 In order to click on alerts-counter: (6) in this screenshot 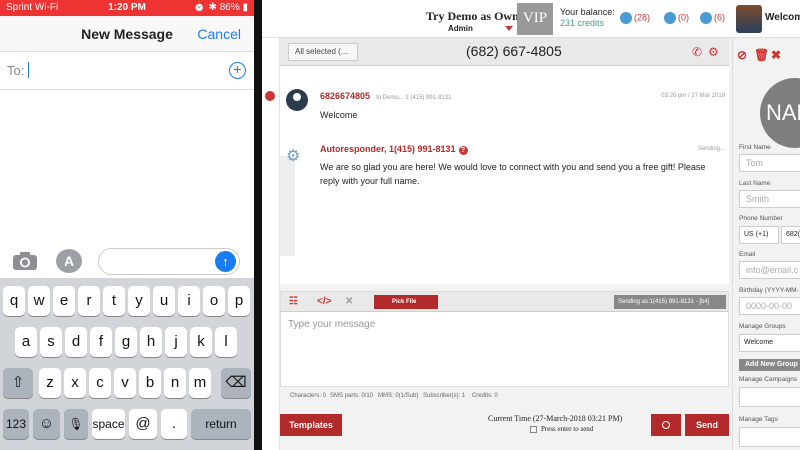, I will do `click(712, 18)`.